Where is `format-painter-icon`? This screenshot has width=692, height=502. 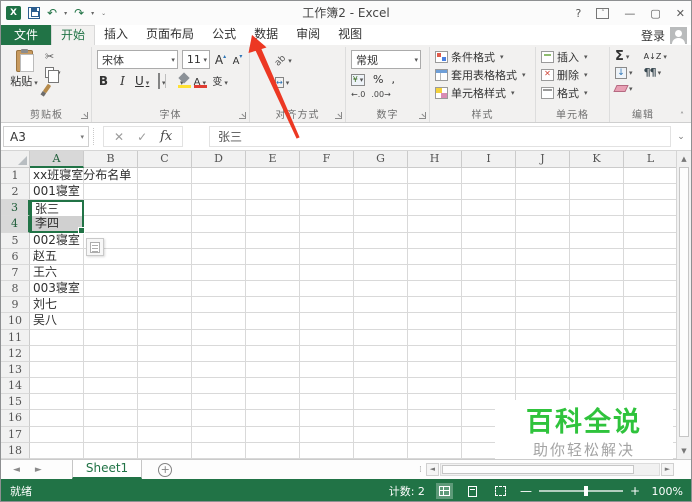
format-painter-icon is located at coordinates (51, 88).